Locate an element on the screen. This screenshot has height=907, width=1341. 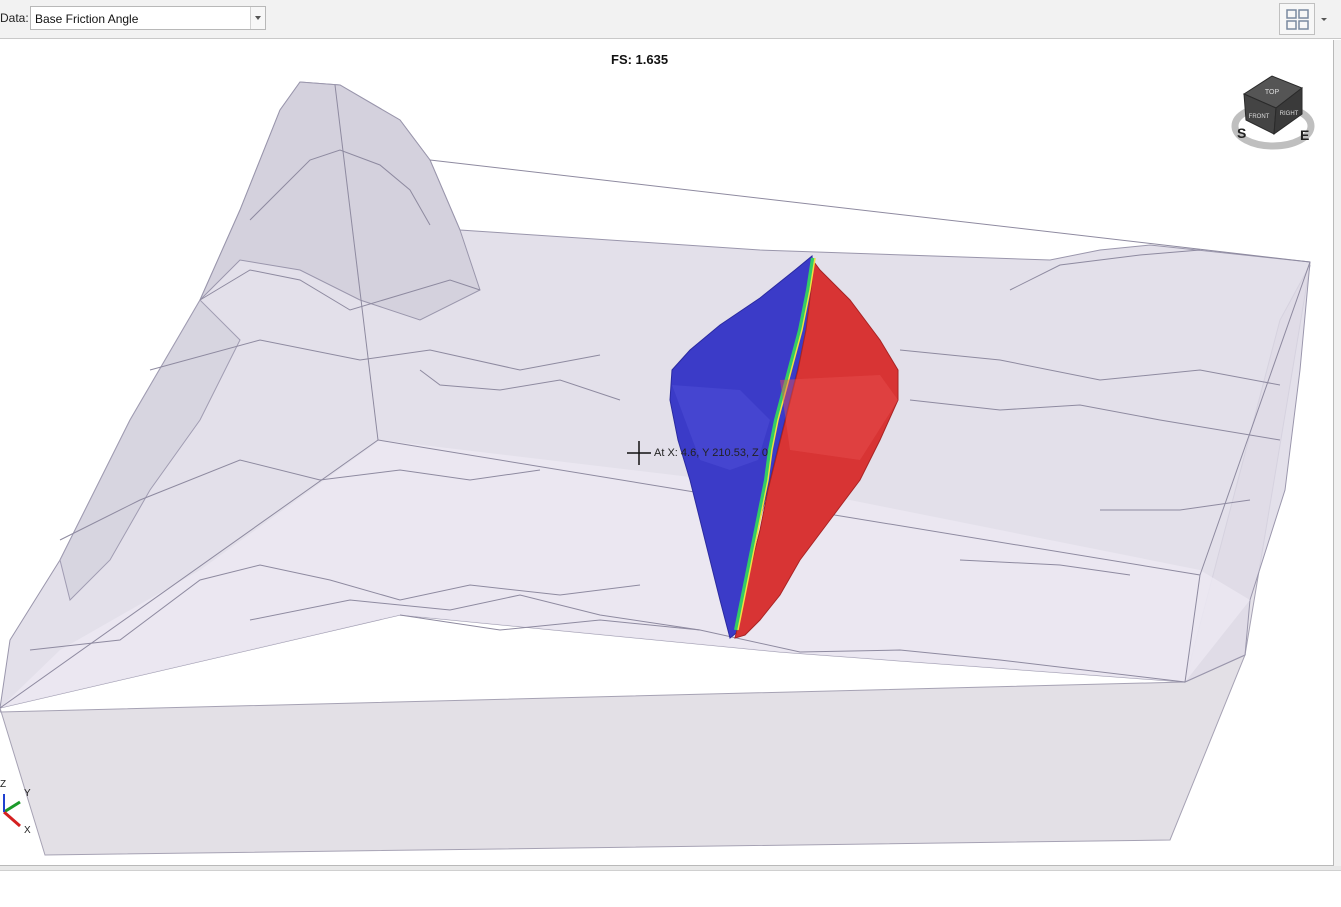
axis-x-arrow is located at coordinates (12, 819).